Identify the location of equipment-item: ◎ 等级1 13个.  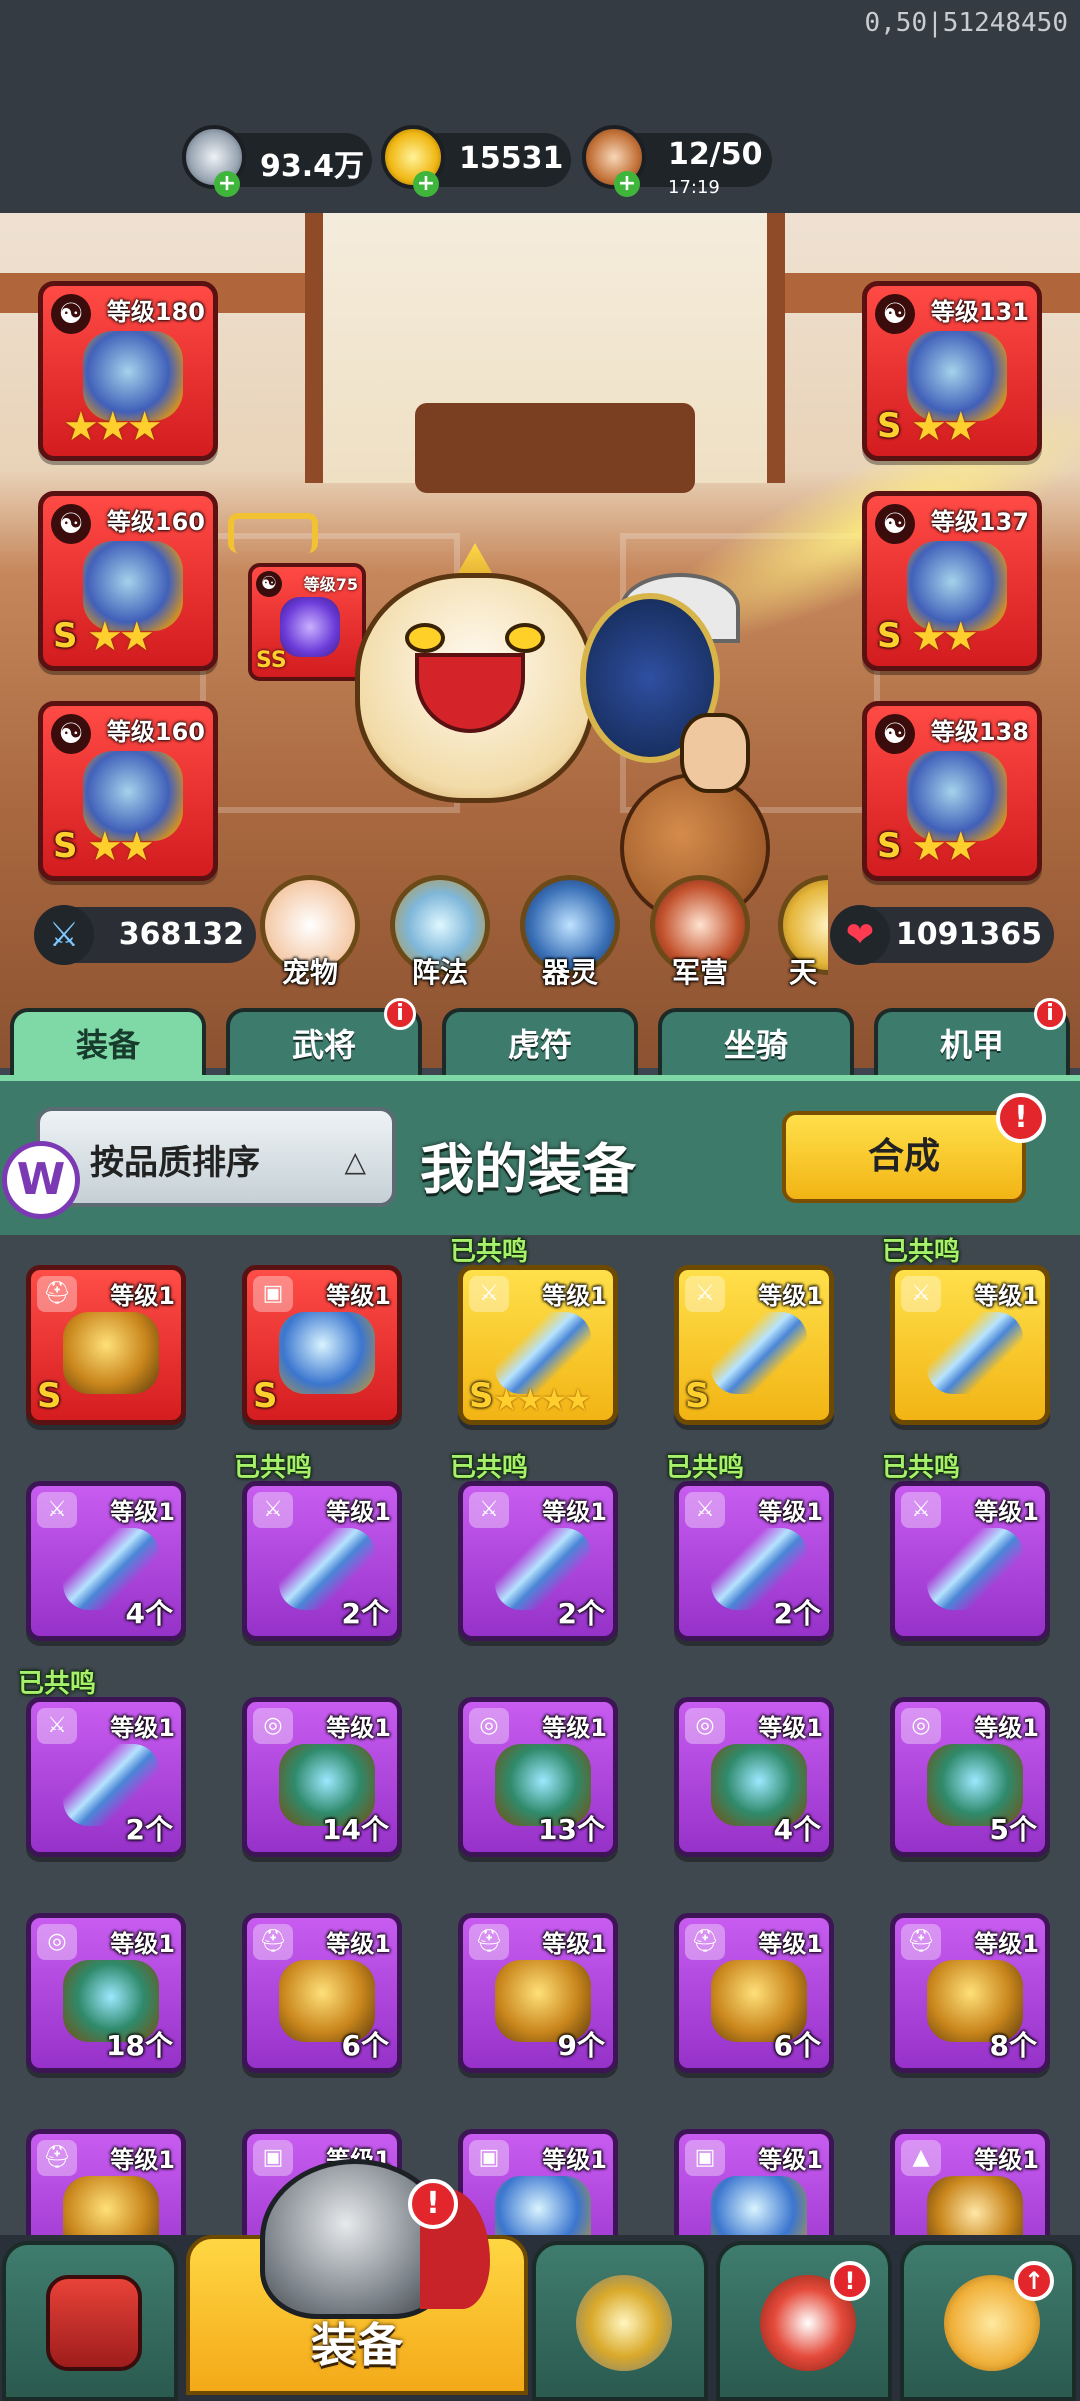
(538, 1777).